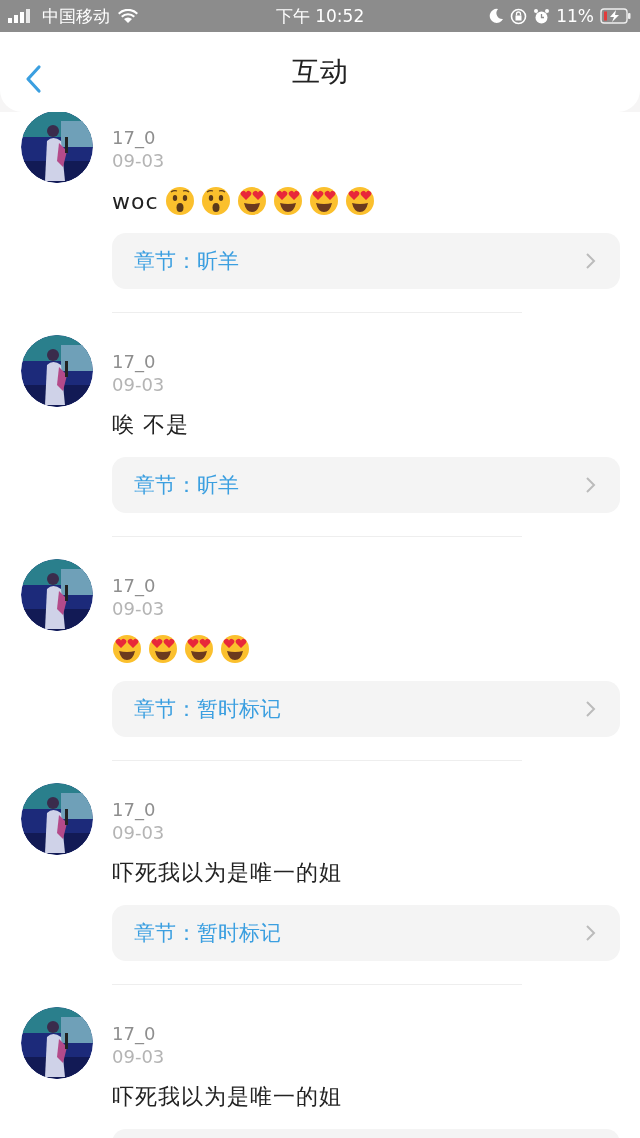  What do you see at coordinates (519, 16) in the screenshot?
I see `rotation-lock-icon` at bounding box center [519, 16].